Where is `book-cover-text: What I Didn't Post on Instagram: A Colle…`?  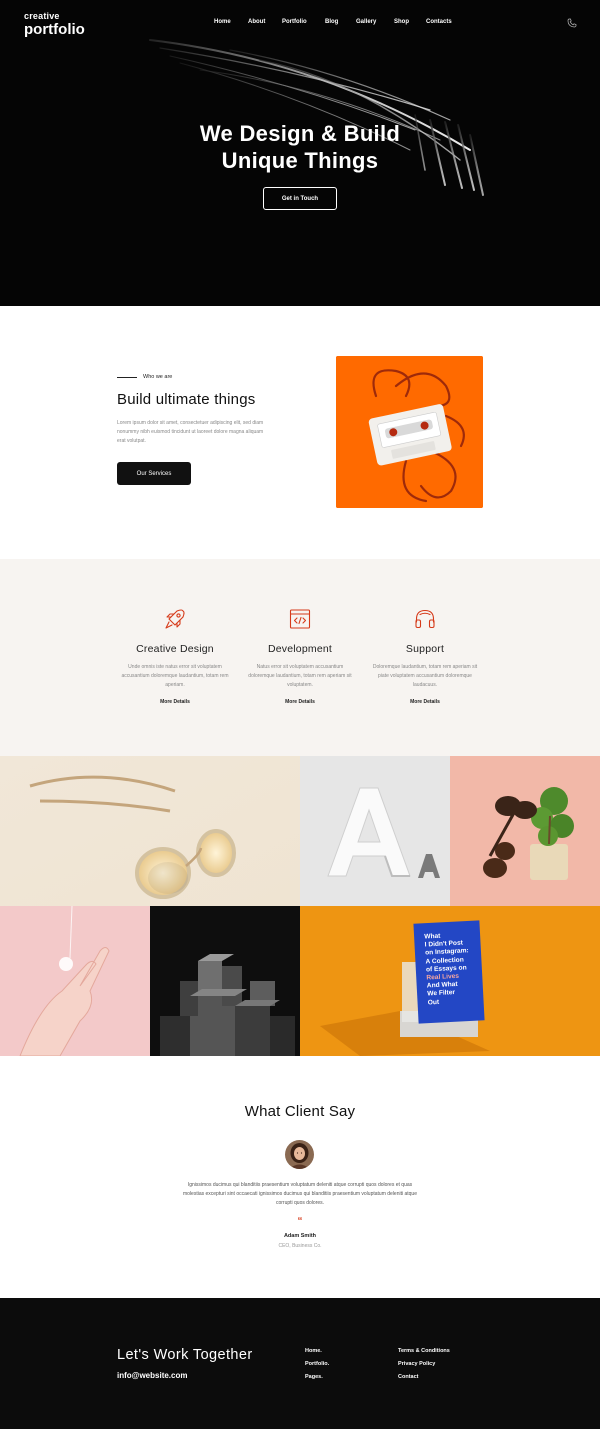
book-cover-text: What I Didn't Post on Instagram: A Colle… is located at coordinates (455, 969).